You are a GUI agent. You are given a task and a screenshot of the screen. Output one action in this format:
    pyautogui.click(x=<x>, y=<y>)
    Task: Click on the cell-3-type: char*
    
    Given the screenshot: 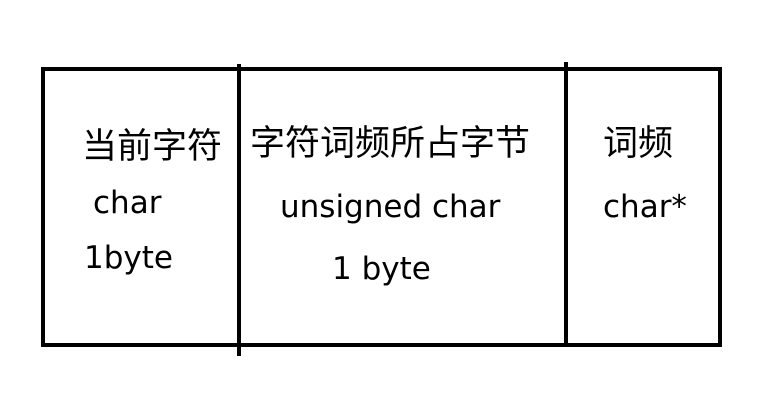 What is the action you would take?
    pyautogui.click(x=645, y=207)
    